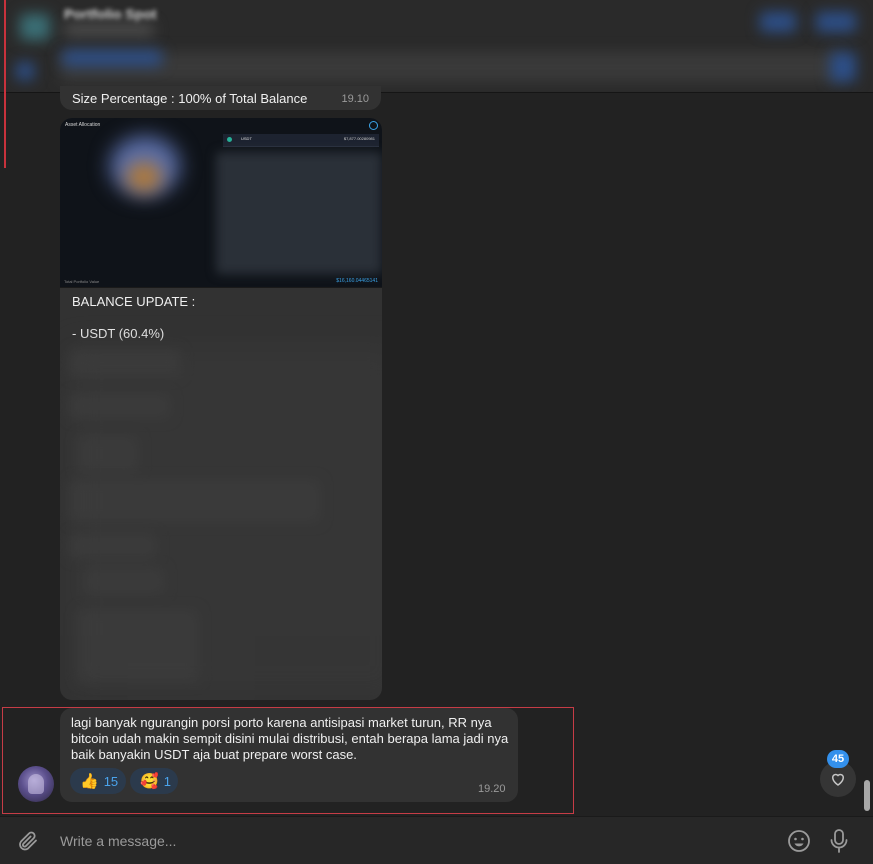  I want to click on header-subtitle-blur, so click(109, 30).